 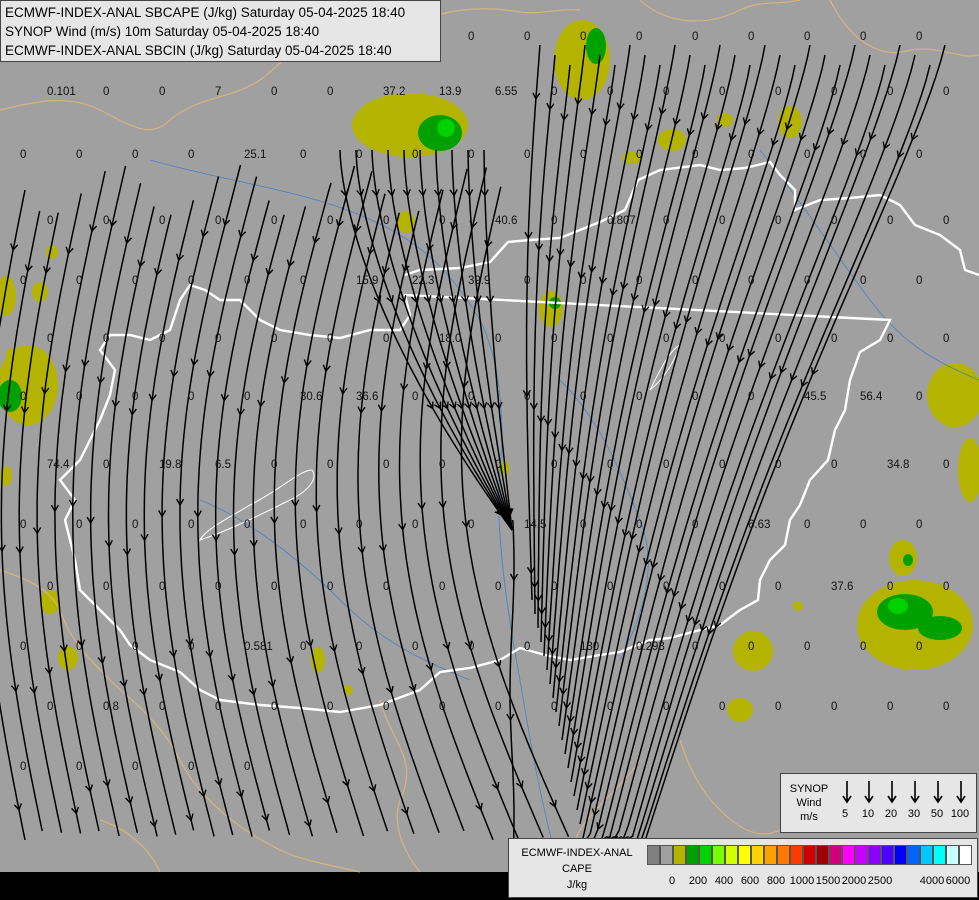 I want to click on cin-value: 130, so click(x=590, y=647).